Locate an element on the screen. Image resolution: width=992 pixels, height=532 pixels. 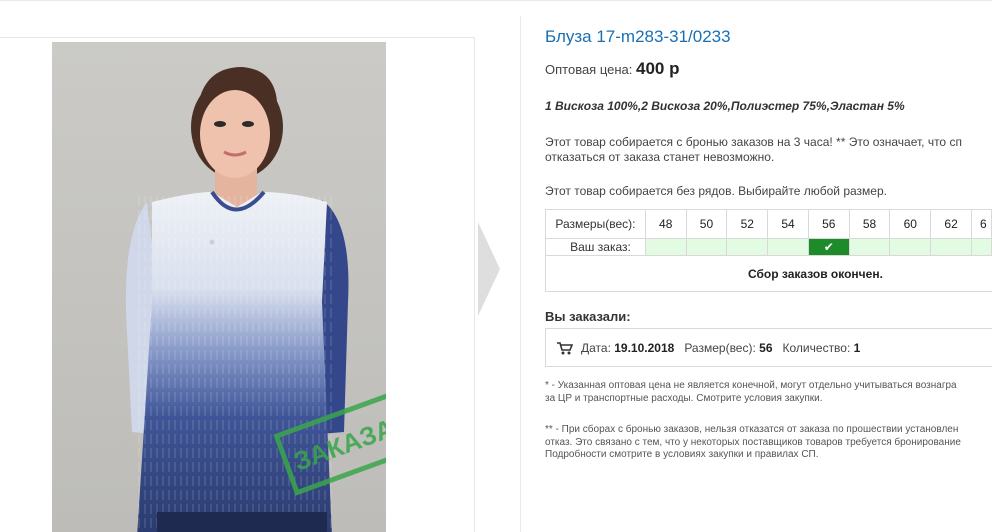
size-header-row: Размеры(вес): 48 50 52 54 56 58 60 62 6 is located at coordinates (768, 224).